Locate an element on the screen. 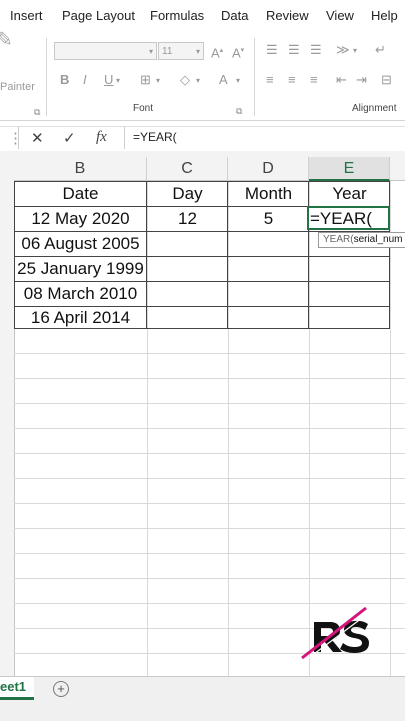 Image resolution: width=405 pixels, height=721 pixels. sheet-tab-active: eet1 is located at coordinates (17, 688).